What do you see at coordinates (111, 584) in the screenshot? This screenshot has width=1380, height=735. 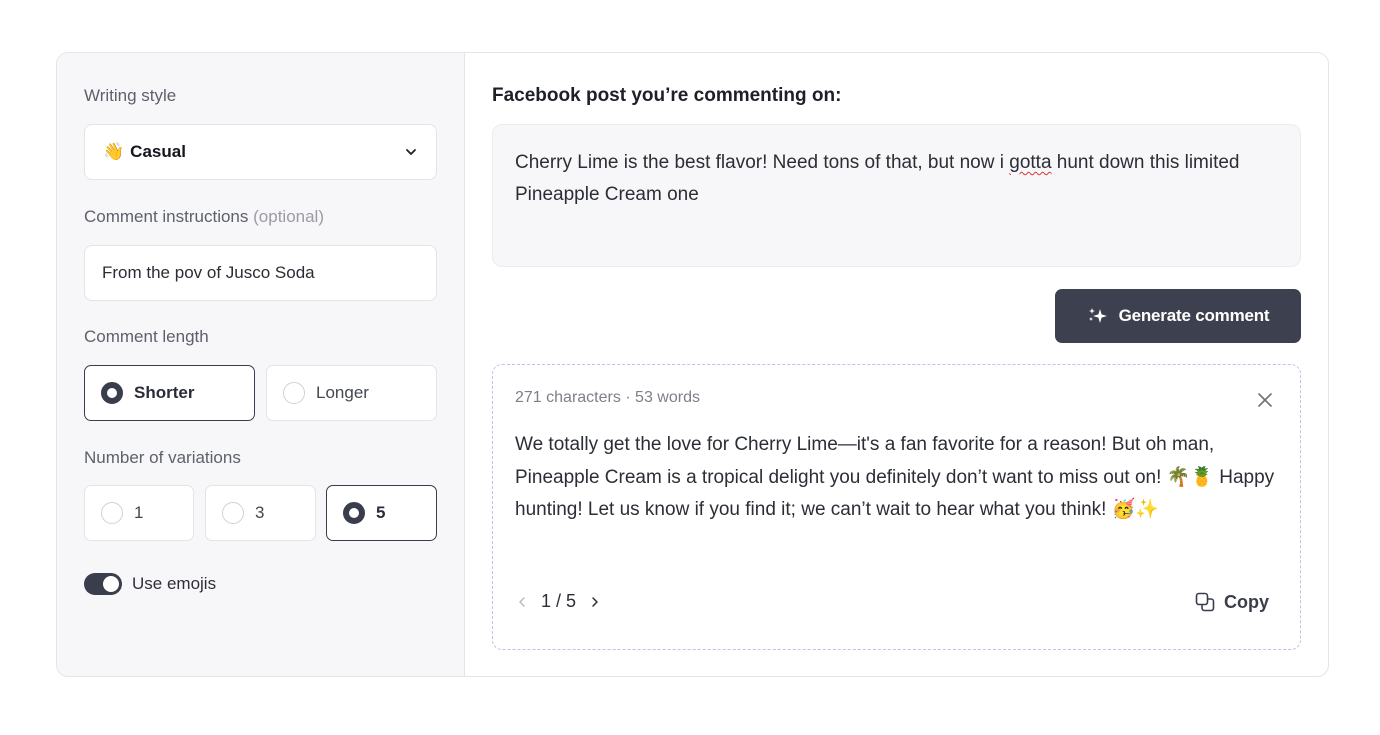 I see `toggle-knob` at bounding box center [111, 584].